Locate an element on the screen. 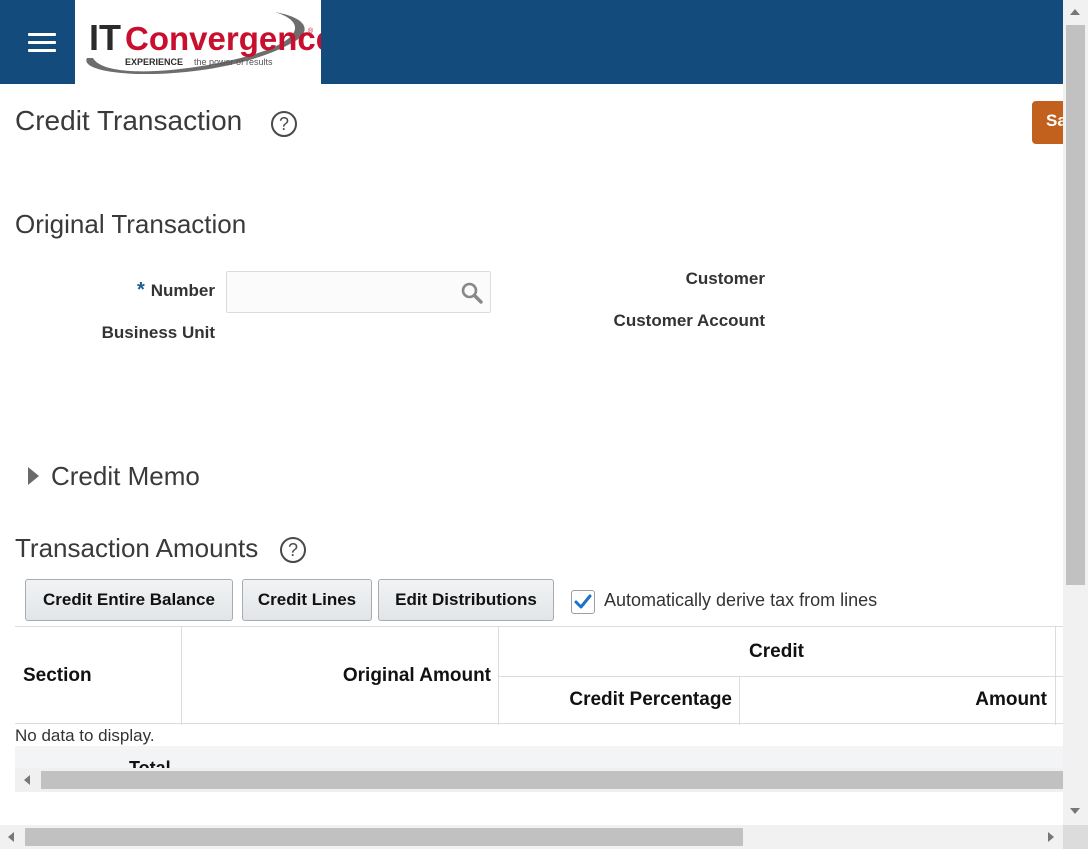 The image size is (1088, 849). page-vertical-scrollbar is located at coordinates (1075, 412).